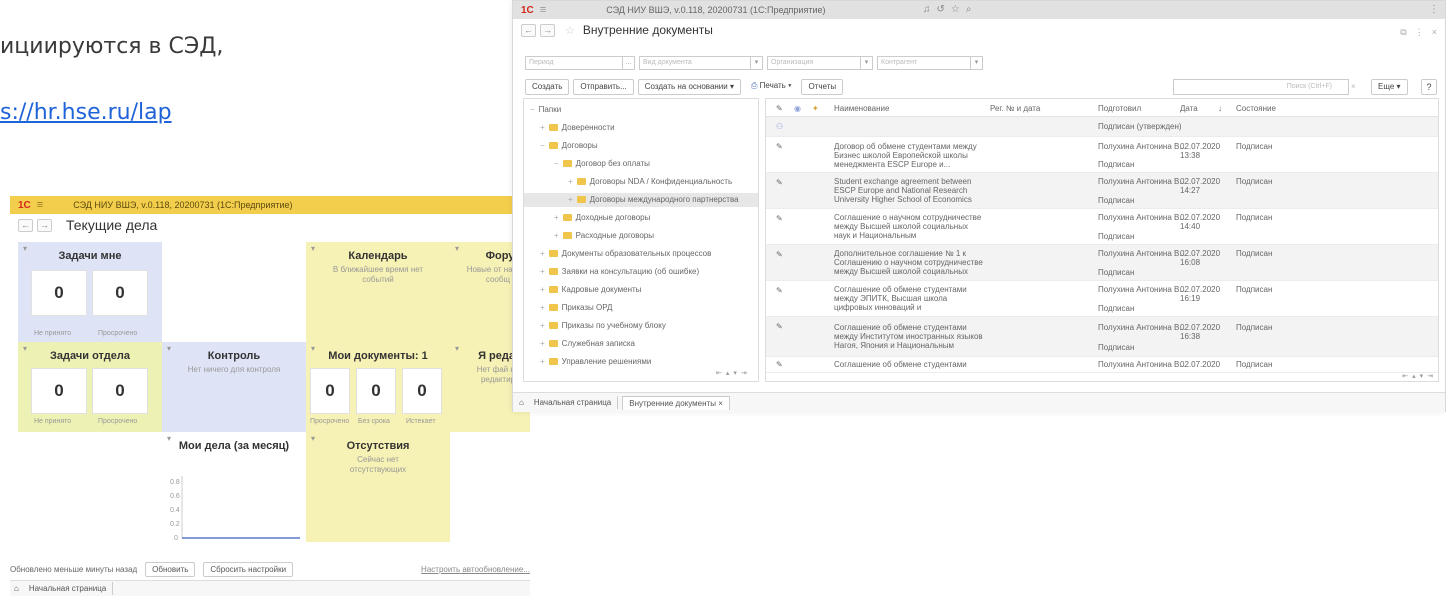  What do you see at coordinates (641, 200) in the screenshot?
I see `tree-item-selected: + Договоры международного партнерства` at bounding box center [641, 200].